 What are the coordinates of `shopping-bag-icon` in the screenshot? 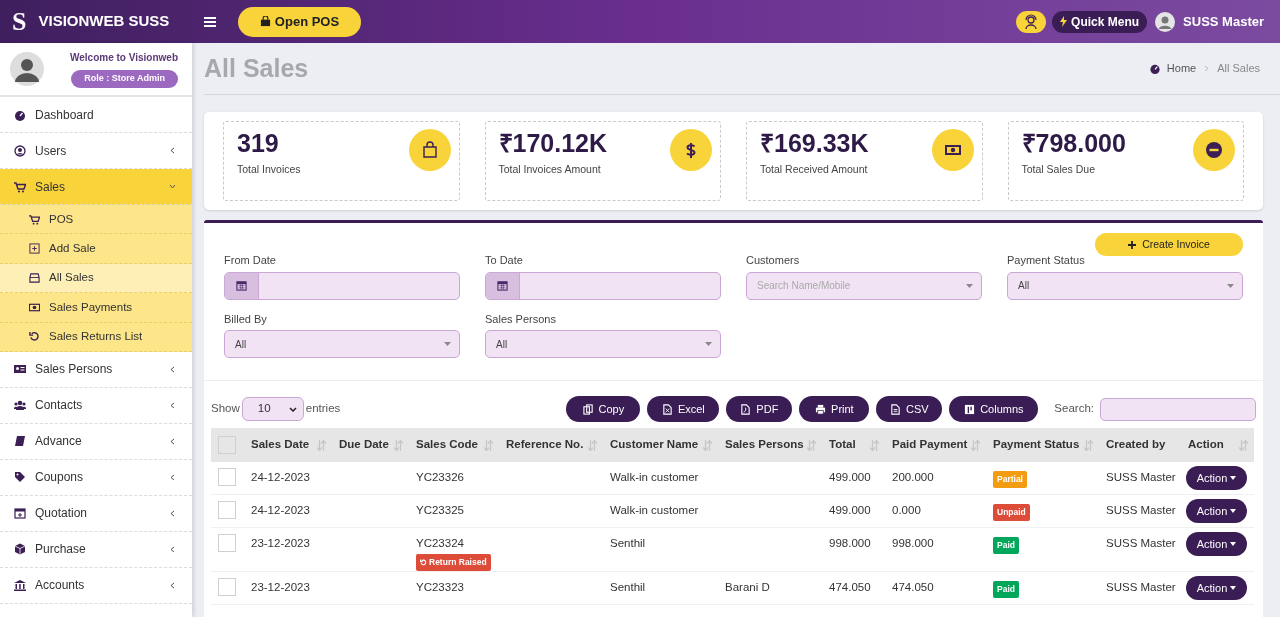 It's located at (265, 21).